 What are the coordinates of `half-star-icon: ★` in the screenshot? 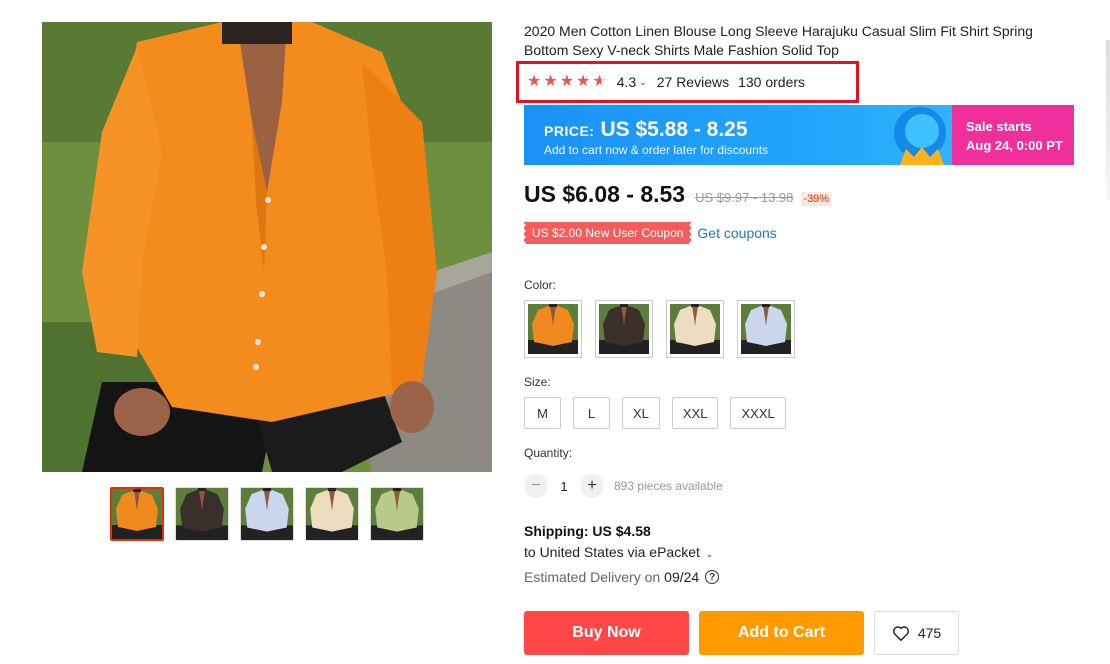 It's located at (599, 81).